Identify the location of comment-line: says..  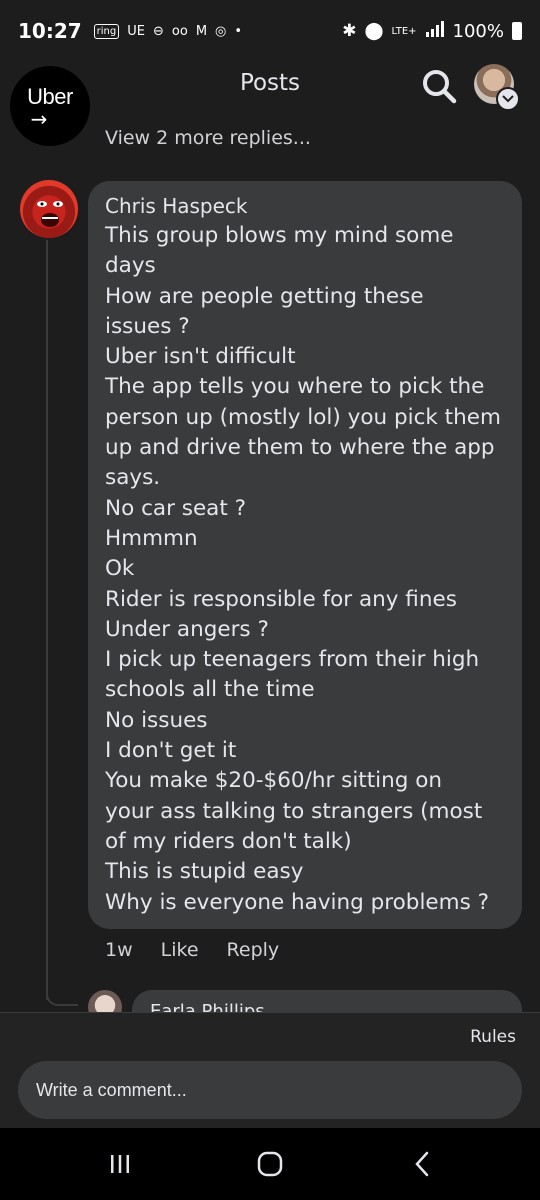
(133, 478).